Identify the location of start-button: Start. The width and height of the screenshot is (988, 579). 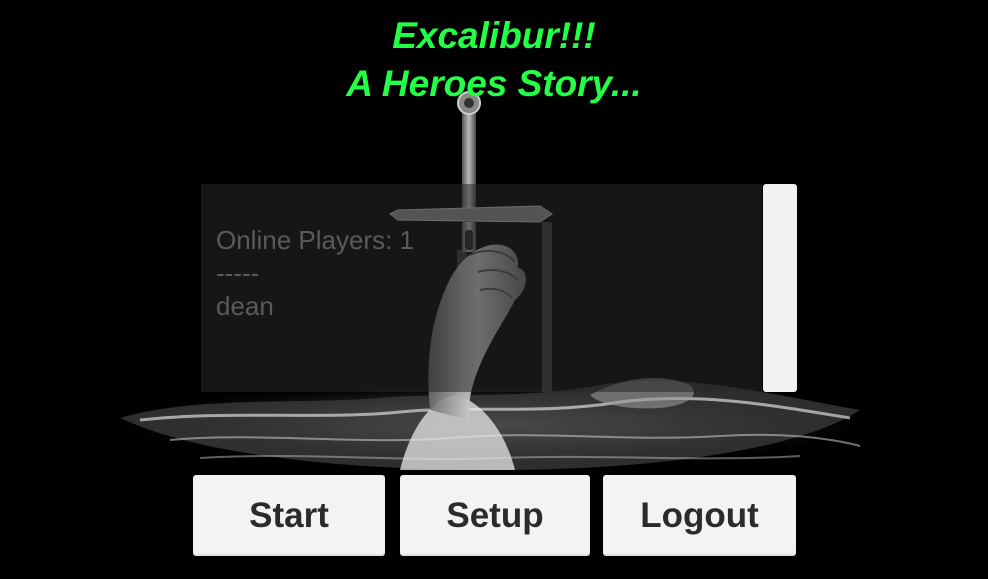
(289, 515).